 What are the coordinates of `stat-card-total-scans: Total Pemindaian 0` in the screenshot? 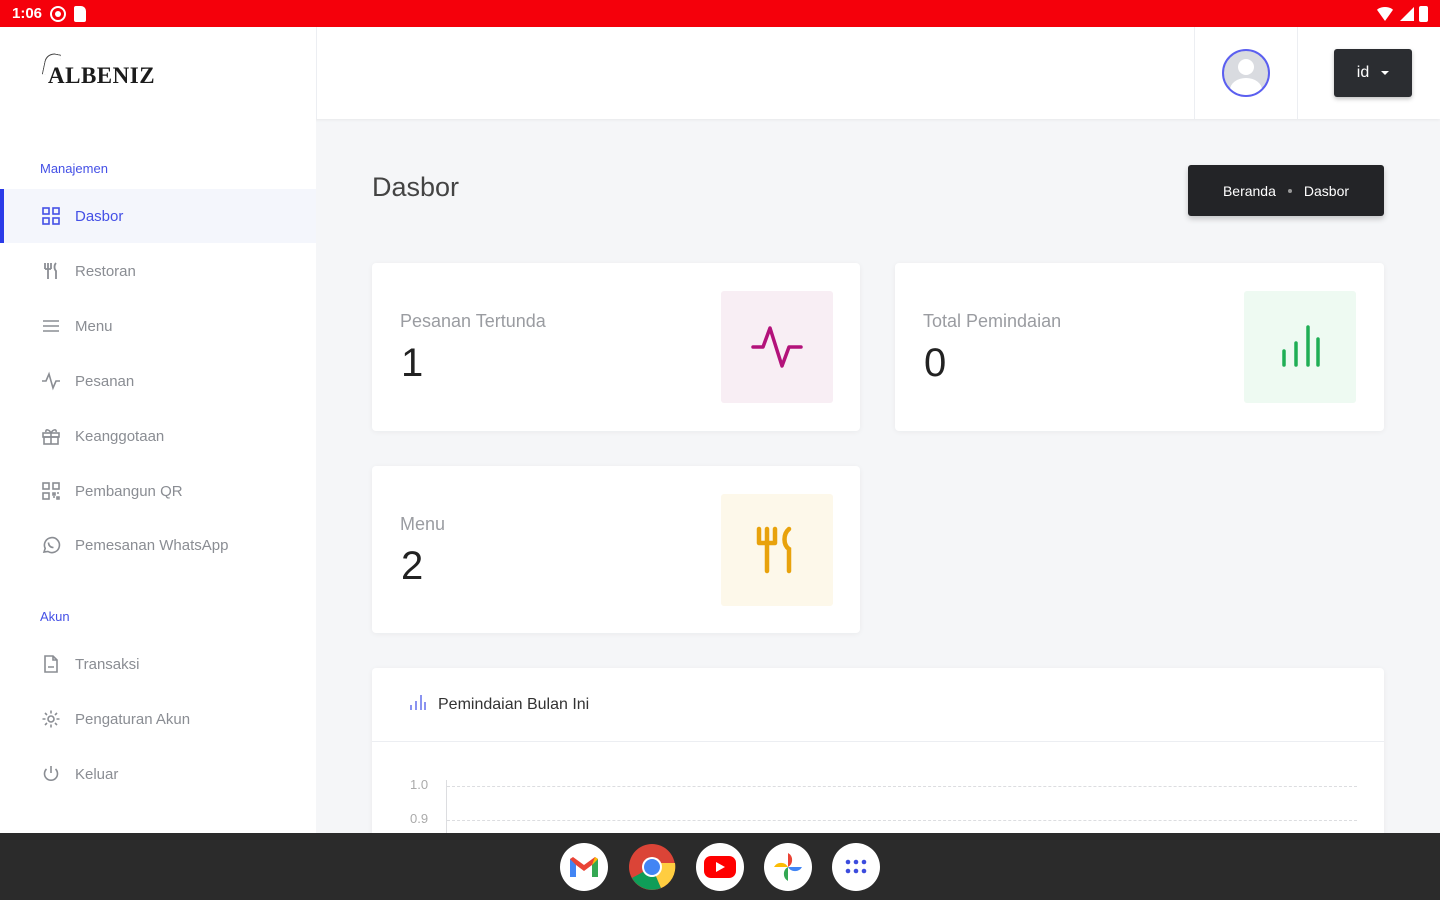 It's located at (1139, 347).